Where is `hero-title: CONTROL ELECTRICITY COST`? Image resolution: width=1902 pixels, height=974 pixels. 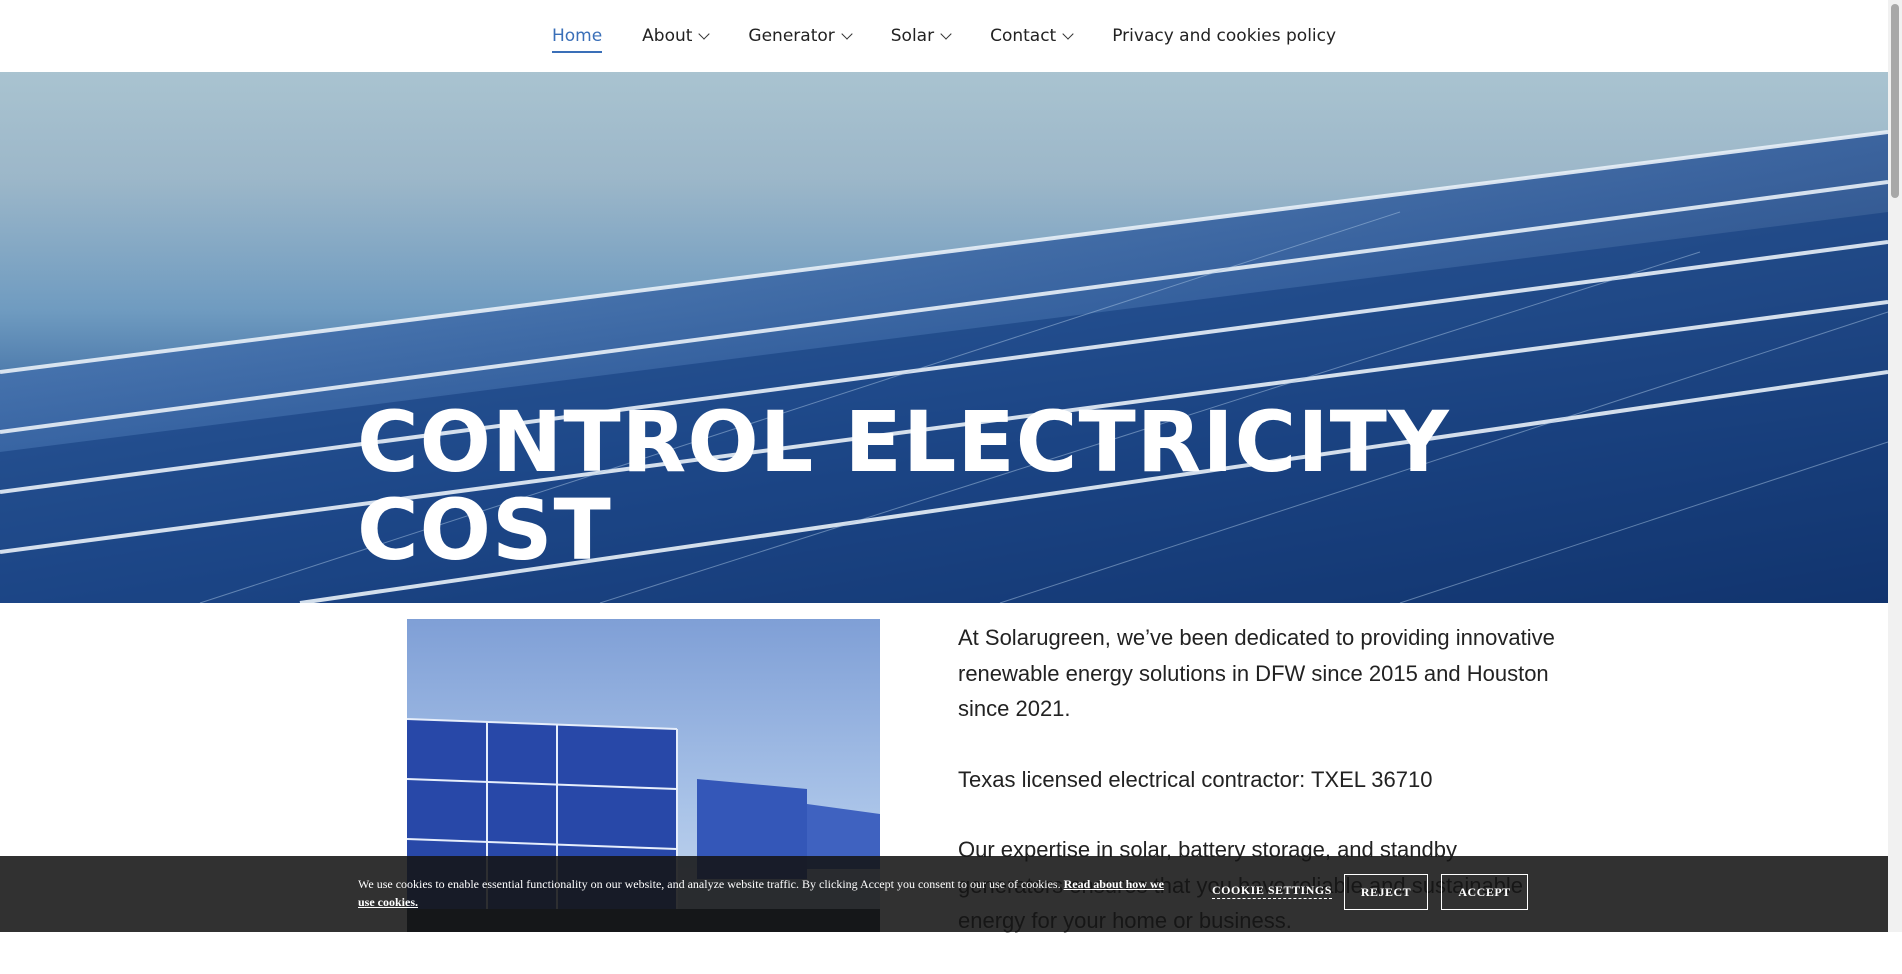
hero-title: CONTROL ELECTRICITY COST is located at coordinates (903, 486).